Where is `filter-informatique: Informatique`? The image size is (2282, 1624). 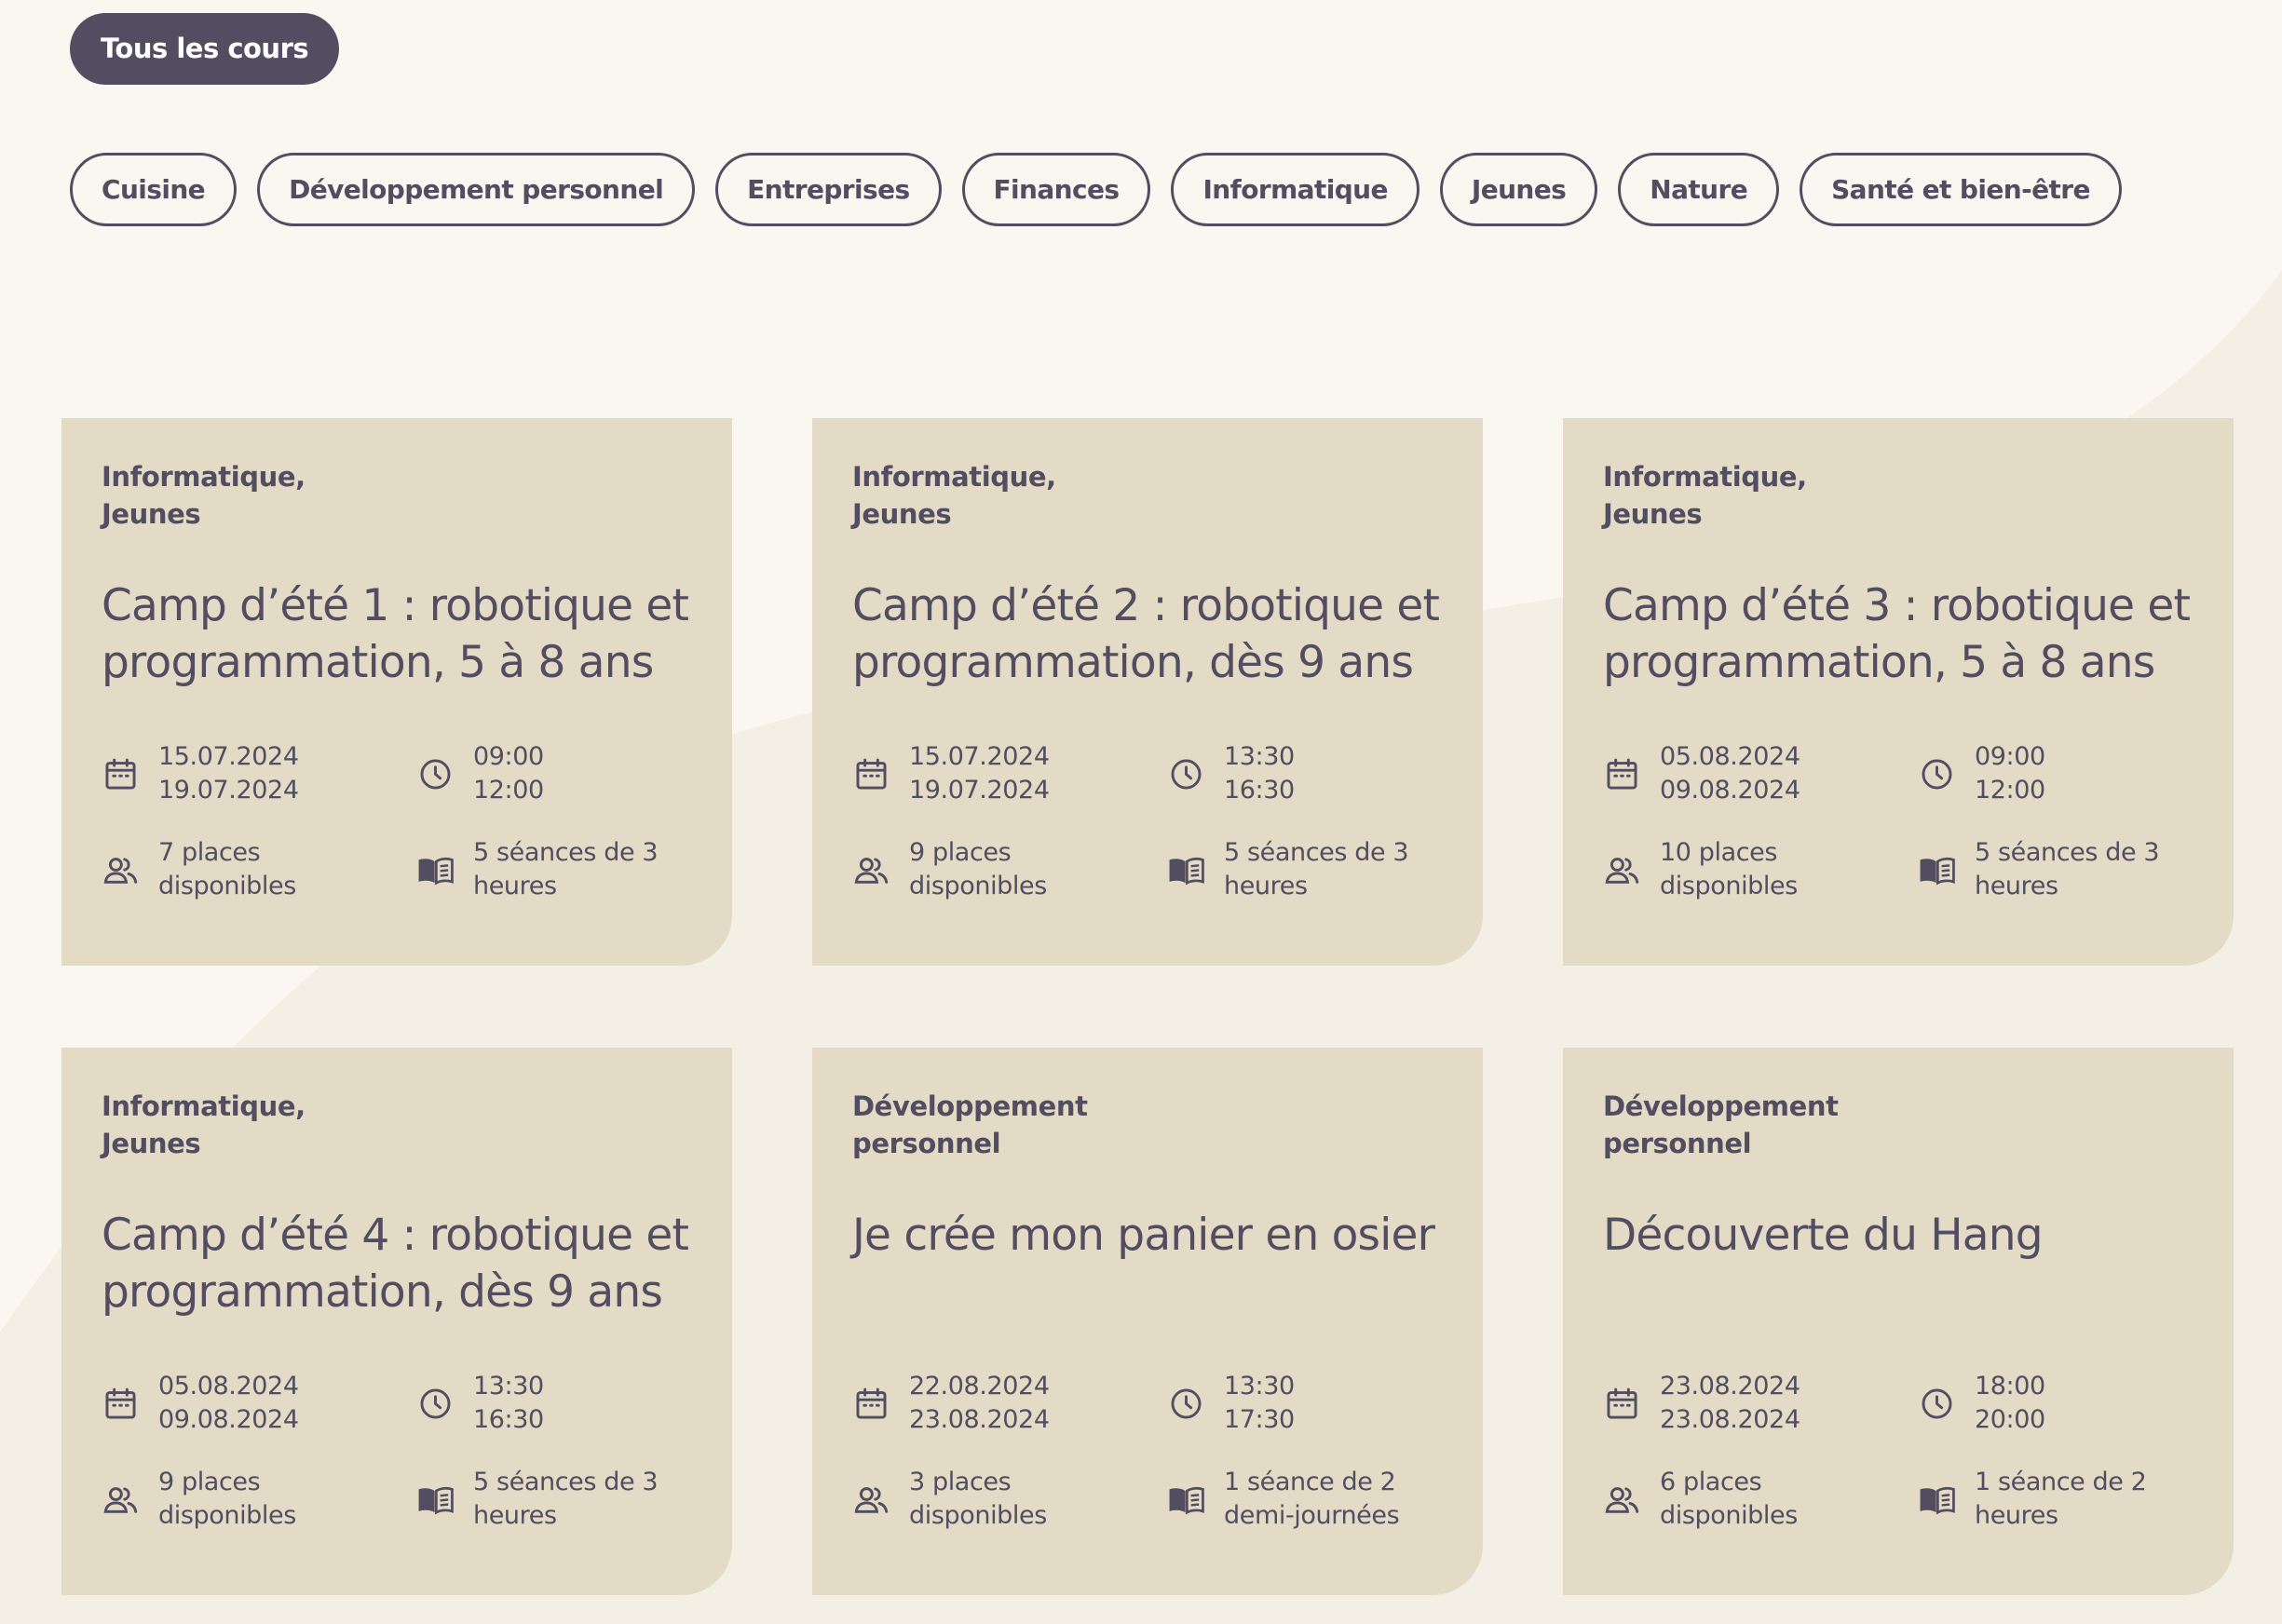
filter-informatique: Informatique is located at coordinates (1295, 189).